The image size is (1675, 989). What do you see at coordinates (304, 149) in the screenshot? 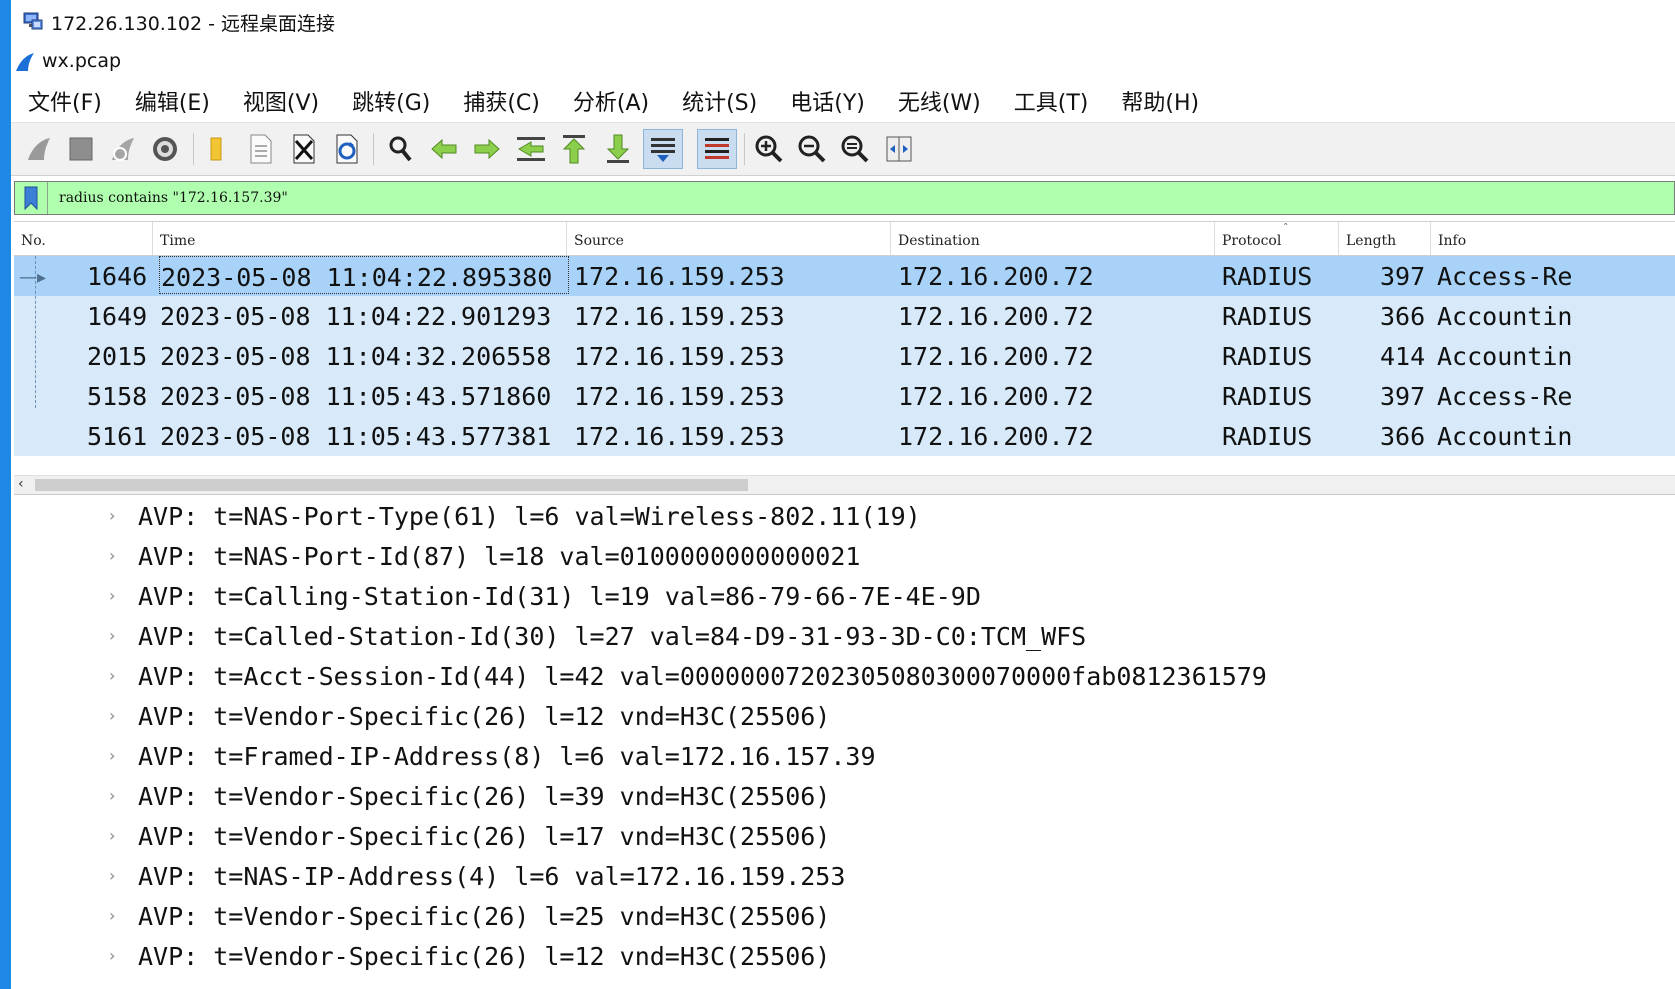
I see `close-file-icon` at bounding box center [304, 149].